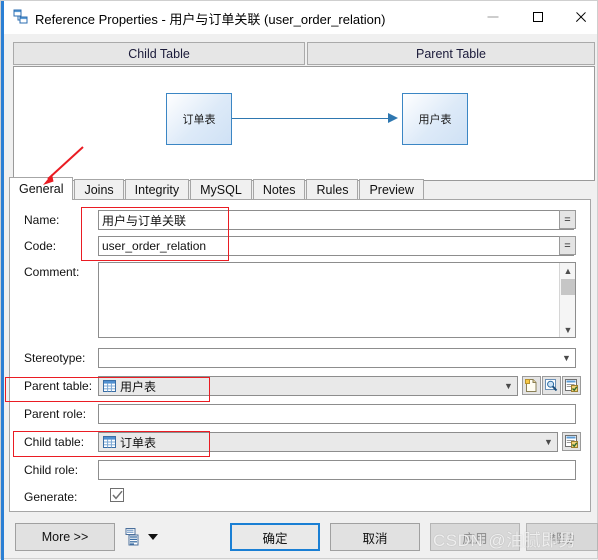  I want to click on ok-button: 确定, so click(275, 537).